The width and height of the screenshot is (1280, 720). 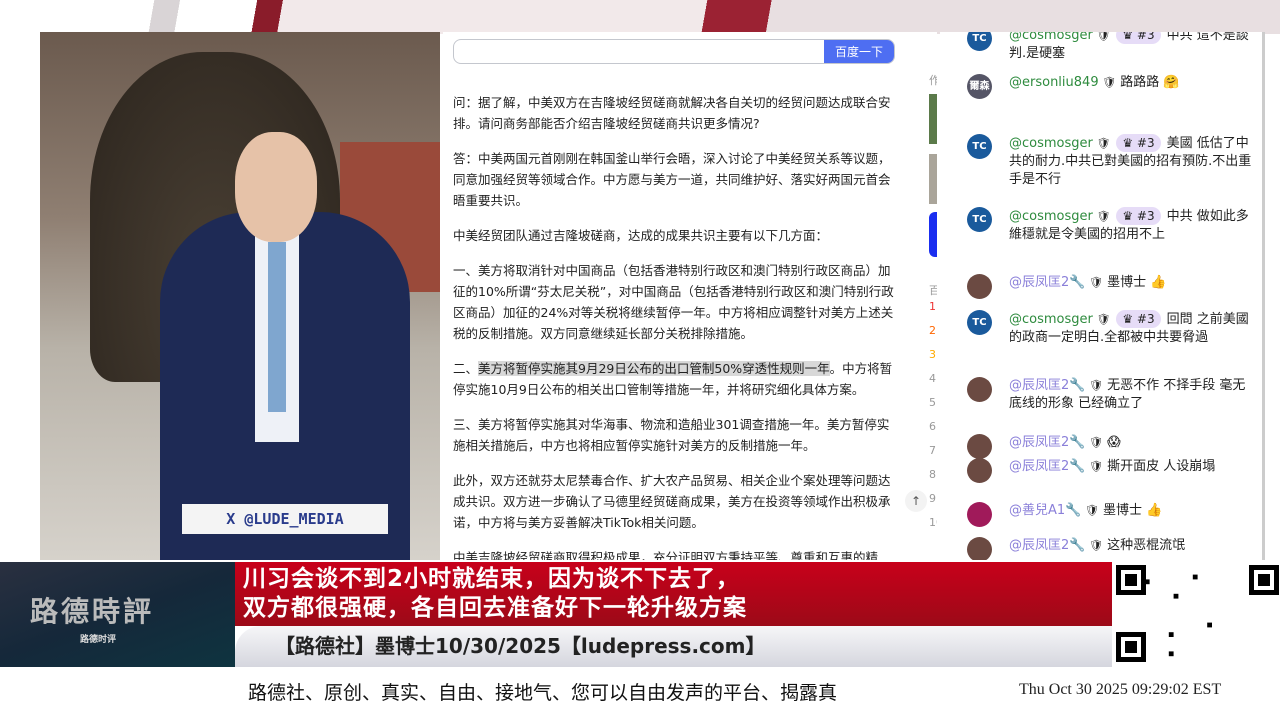 I want to click on rank-number: 2, so click(x=932, y=330).